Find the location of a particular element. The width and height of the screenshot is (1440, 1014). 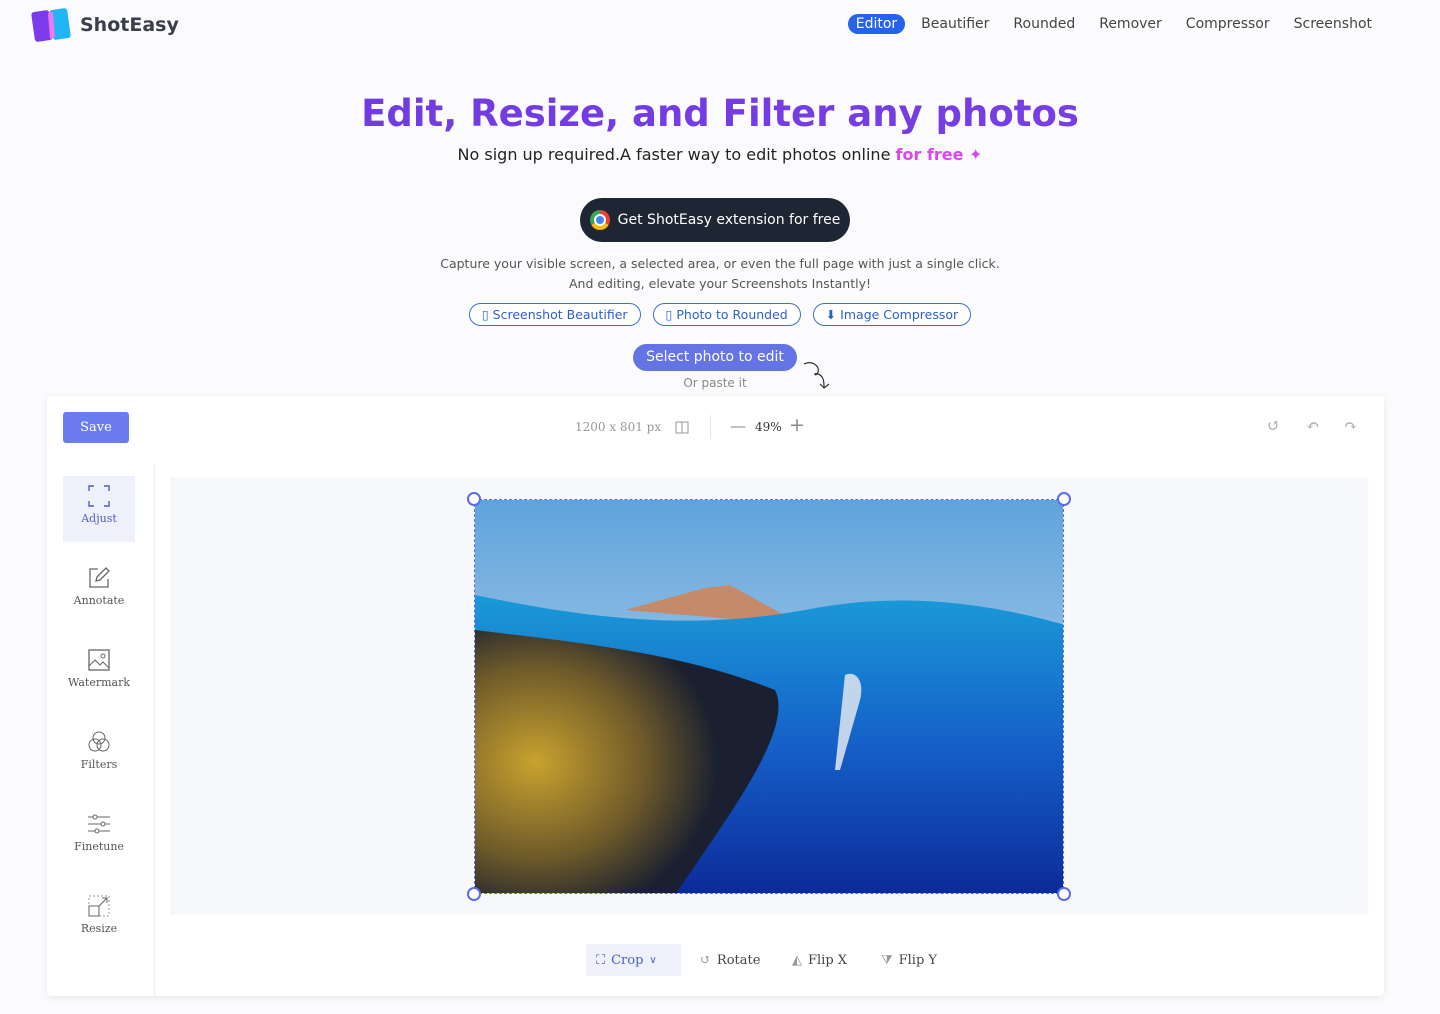

chevron-down-icon: ∨ is located at coordinates (653, 960).